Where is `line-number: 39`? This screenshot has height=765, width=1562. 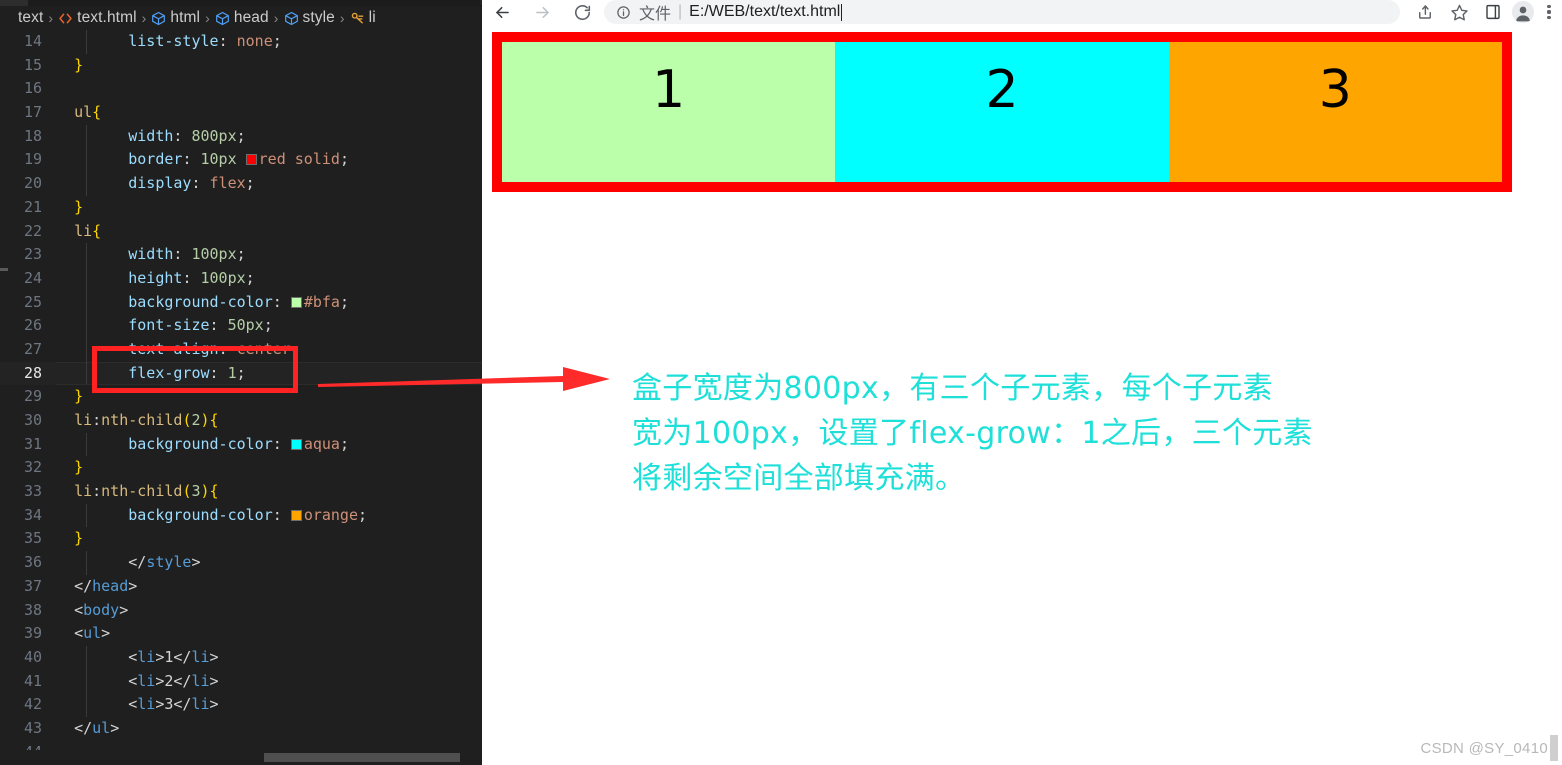 line-number: 39 is located at coordinates (32, 633).